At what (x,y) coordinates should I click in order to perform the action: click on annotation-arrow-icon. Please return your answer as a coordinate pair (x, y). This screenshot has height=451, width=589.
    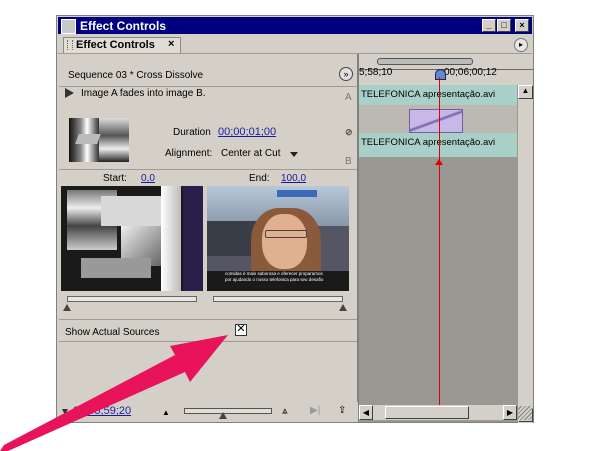
    Looking at the image, I should click on (114, 393).